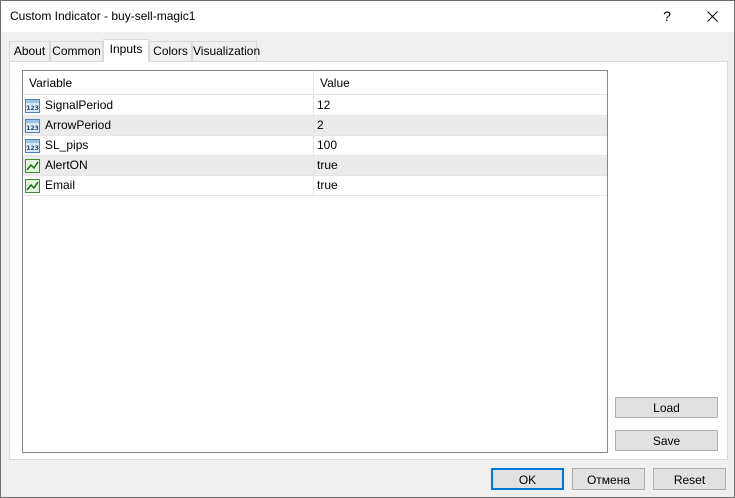  I want to click on value-cell: 100, so click(461, 145).